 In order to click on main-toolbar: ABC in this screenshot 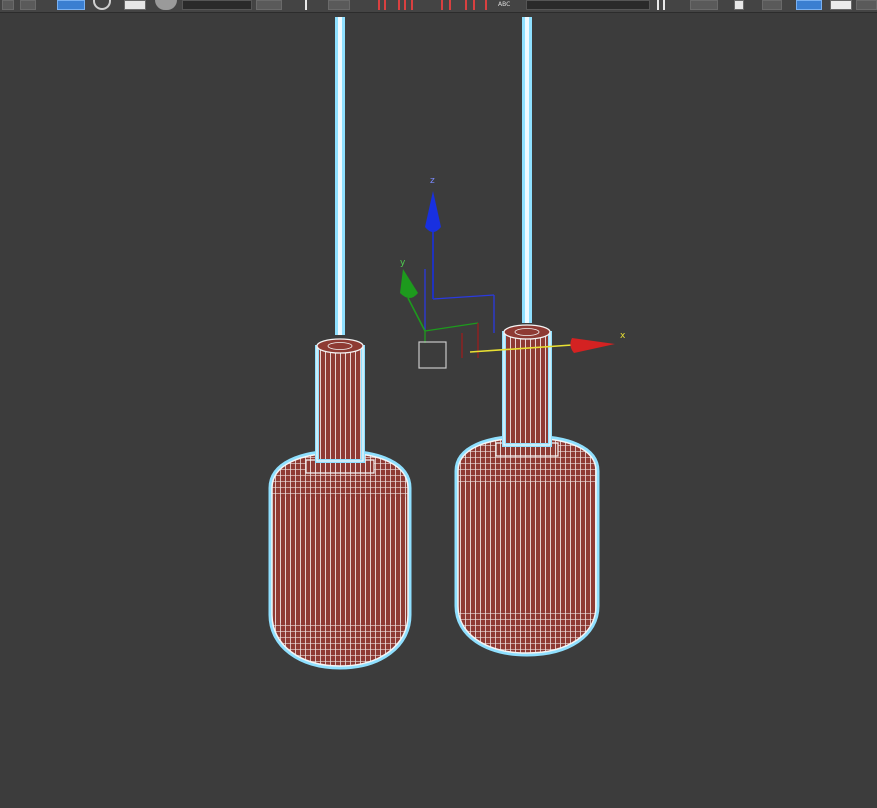, I will do `click(438, 6)`.